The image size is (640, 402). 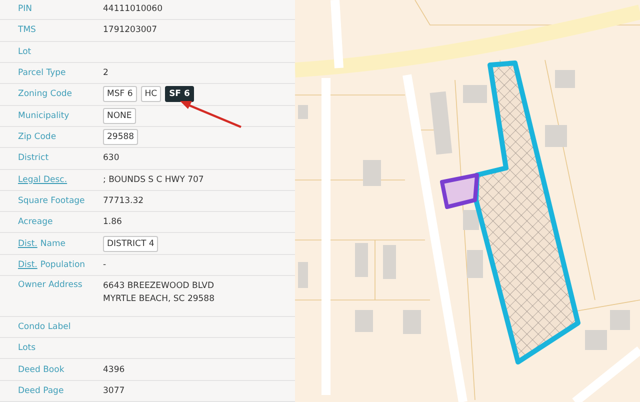 What do you see at coordinates (33, 158) in the screenshot?
I see `field-label: District` at bounding box center [33, 158].